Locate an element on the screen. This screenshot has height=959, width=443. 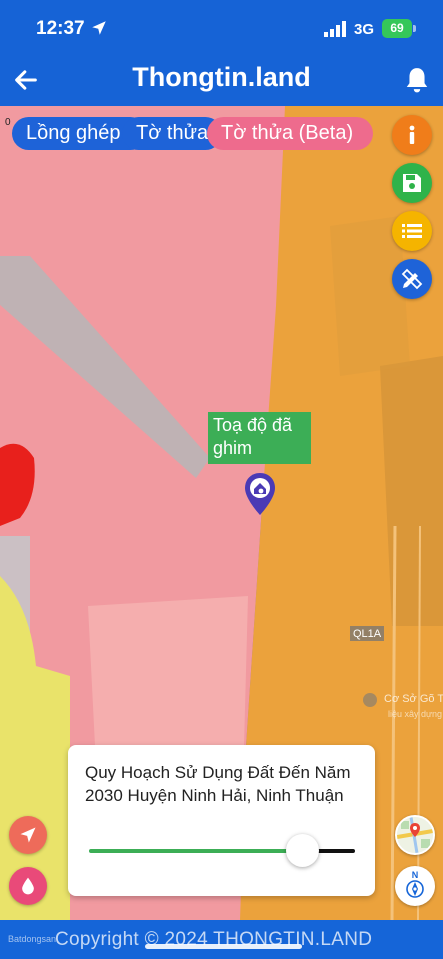
info-icon is located at coordinates (412, 134).